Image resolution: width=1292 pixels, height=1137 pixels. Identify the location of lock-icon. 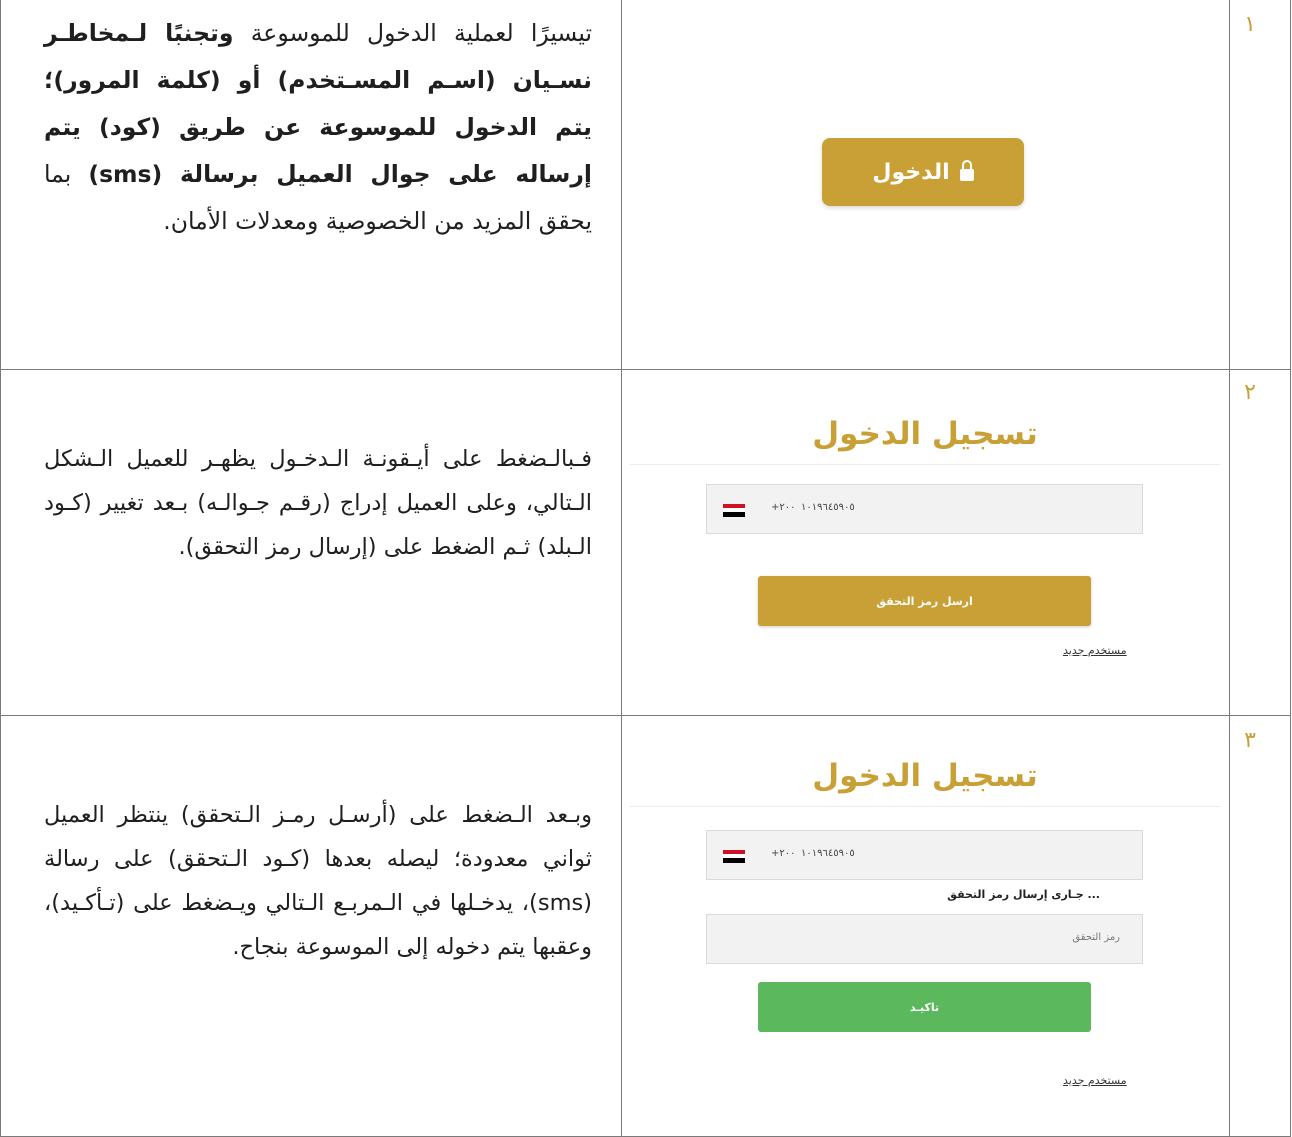
(966, 170).